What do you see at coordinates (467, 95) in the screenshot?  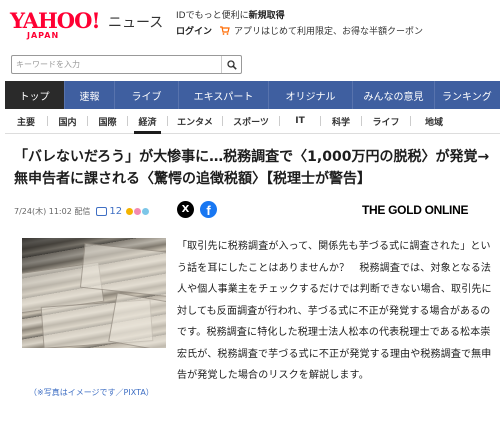 I see `nav-ranking: ランキング` at bounding box center [467, 95].